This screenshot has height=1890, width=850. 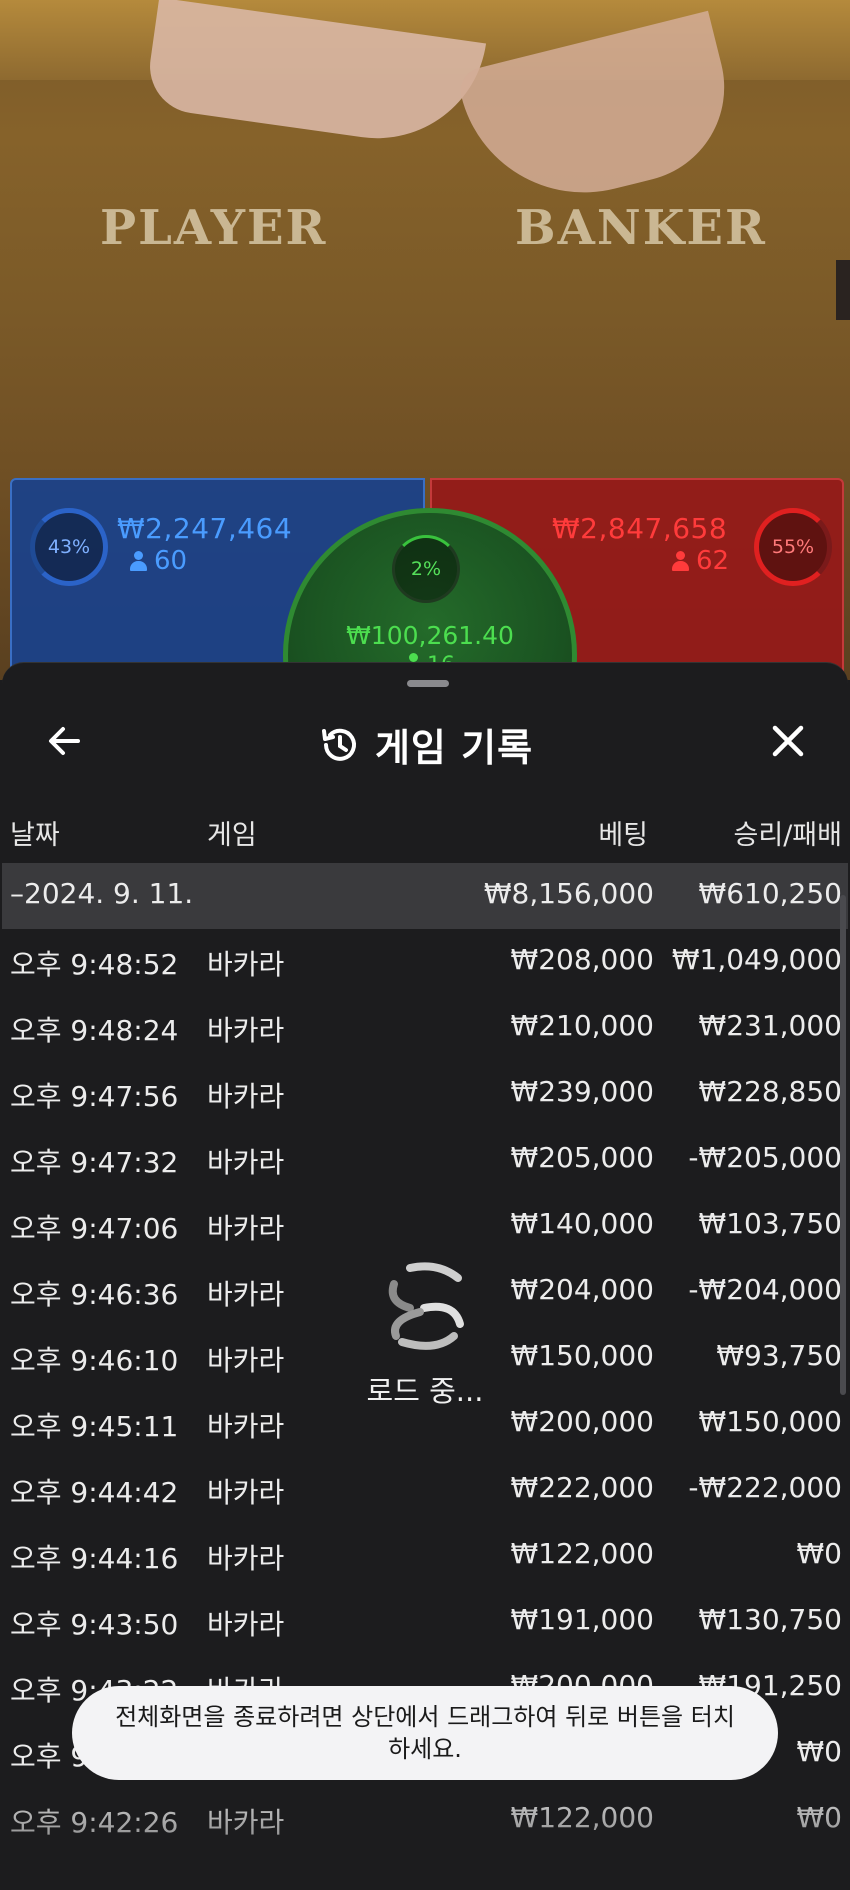 I want to click on row-bet: ₩140,000, so click(x=582, y=1223).